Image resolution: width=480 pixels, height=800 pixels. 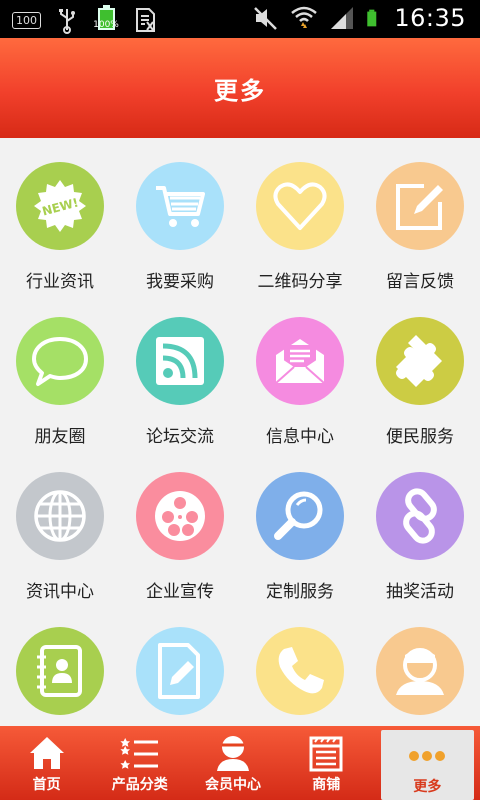 What do you see at coordinates (60, 592) in the screenshot?
I see `grid-item-label: 资讯中心` at bounding box center [60, 592].